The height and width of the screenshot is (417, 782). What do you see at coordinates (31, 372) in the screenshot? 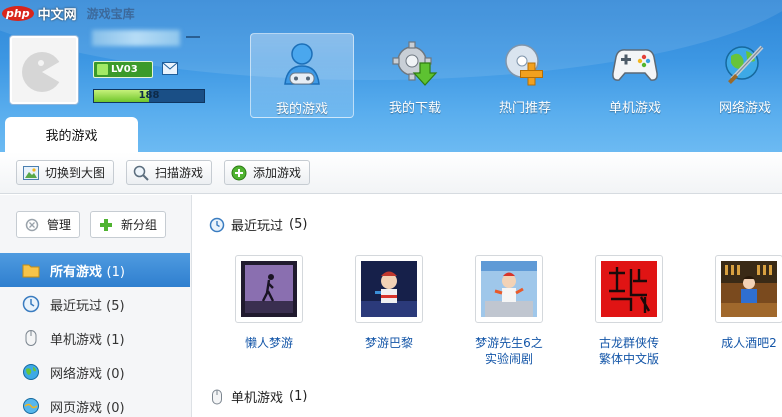
I see `globe-icon` at bounding box center [31, 372].